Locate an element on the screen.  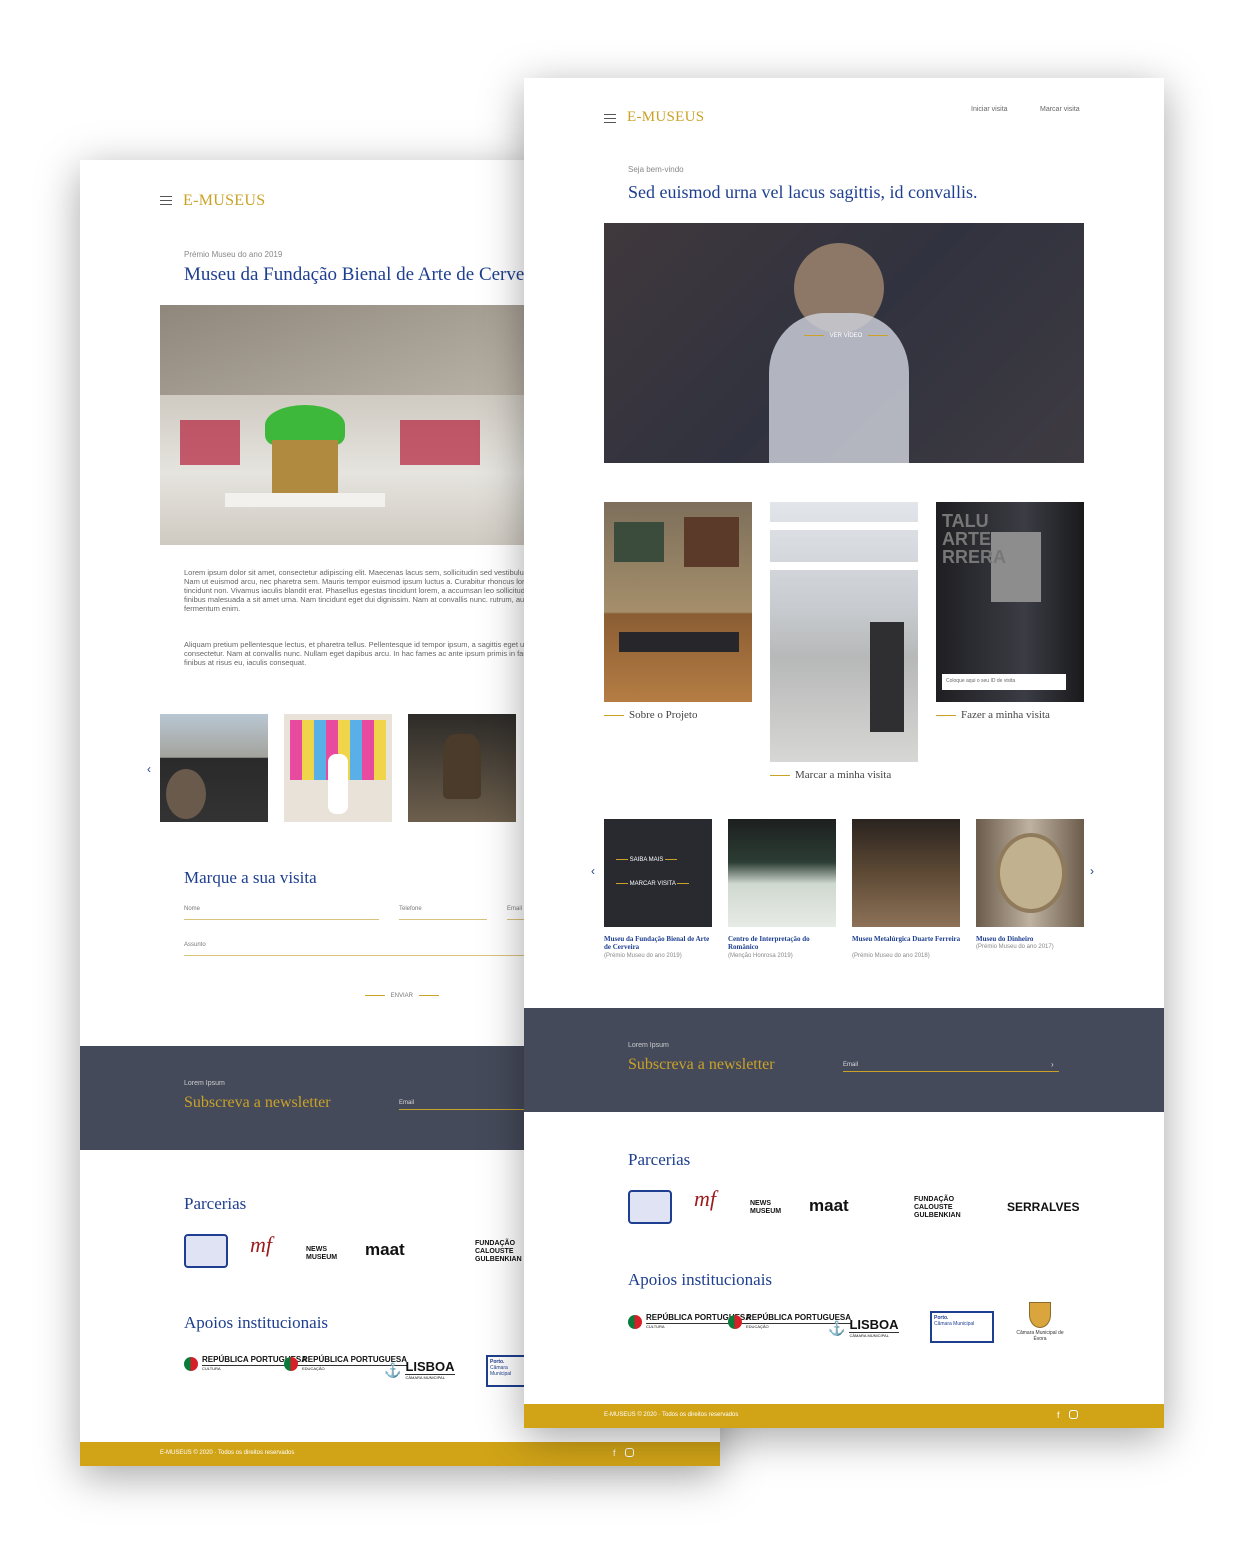
welcome-label: Seja bem-vindo is located at coordinates (656, 169).